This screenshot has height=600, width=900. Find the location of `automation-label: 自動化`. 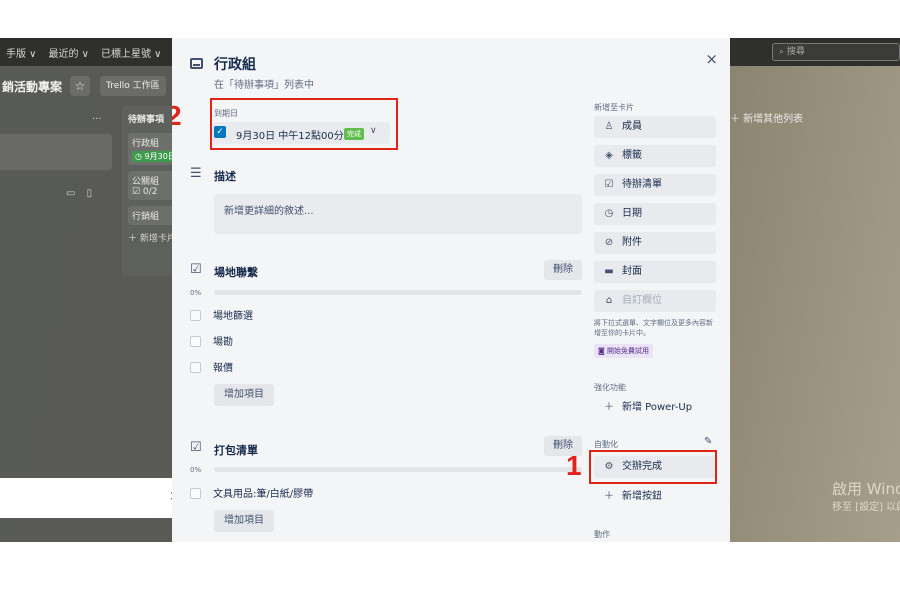

automation-label: 自動化 is located at coordinates (606, 444).